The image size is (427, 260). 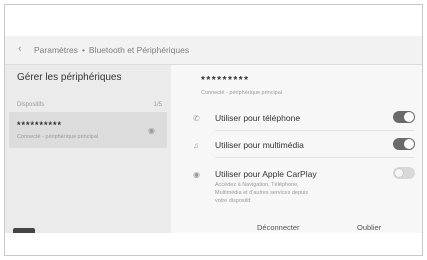 What do you see at coordinates (225, 80) in the screenshot?
I see `detail-device-name: *********` at bounding box center [225, 80].